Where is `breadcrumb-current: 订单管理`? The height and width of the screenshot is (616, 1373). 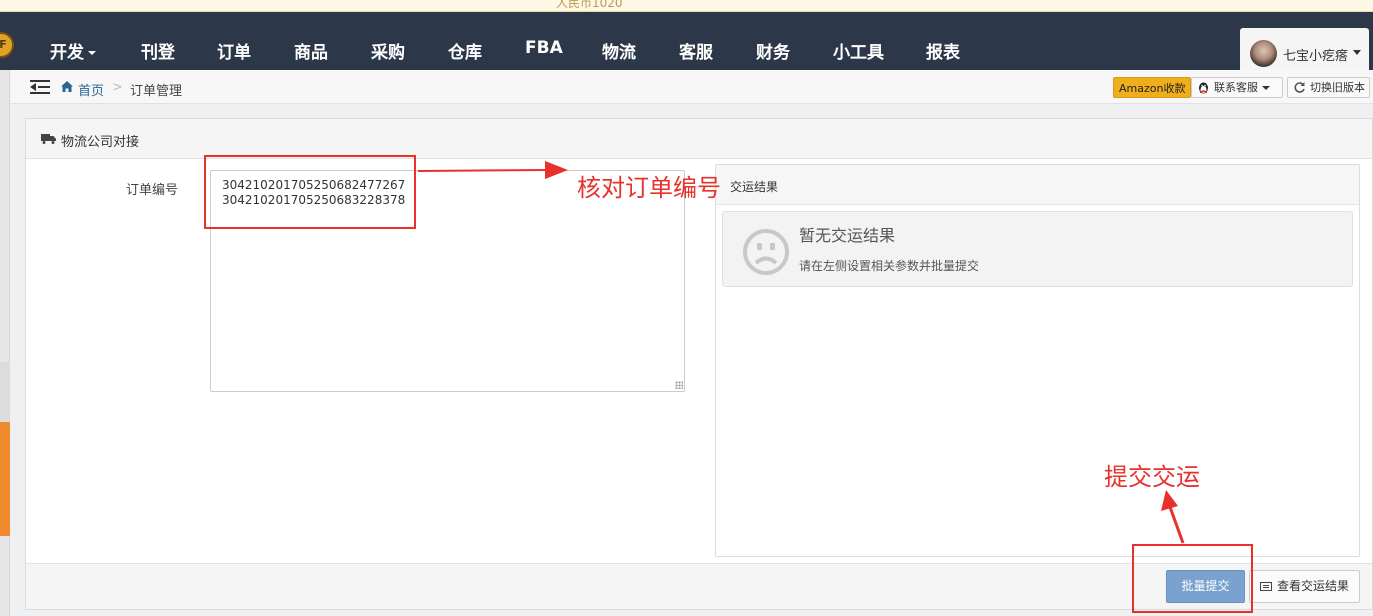
breadcrumb-current: 订单管理 is located at coordinates (156, 91).